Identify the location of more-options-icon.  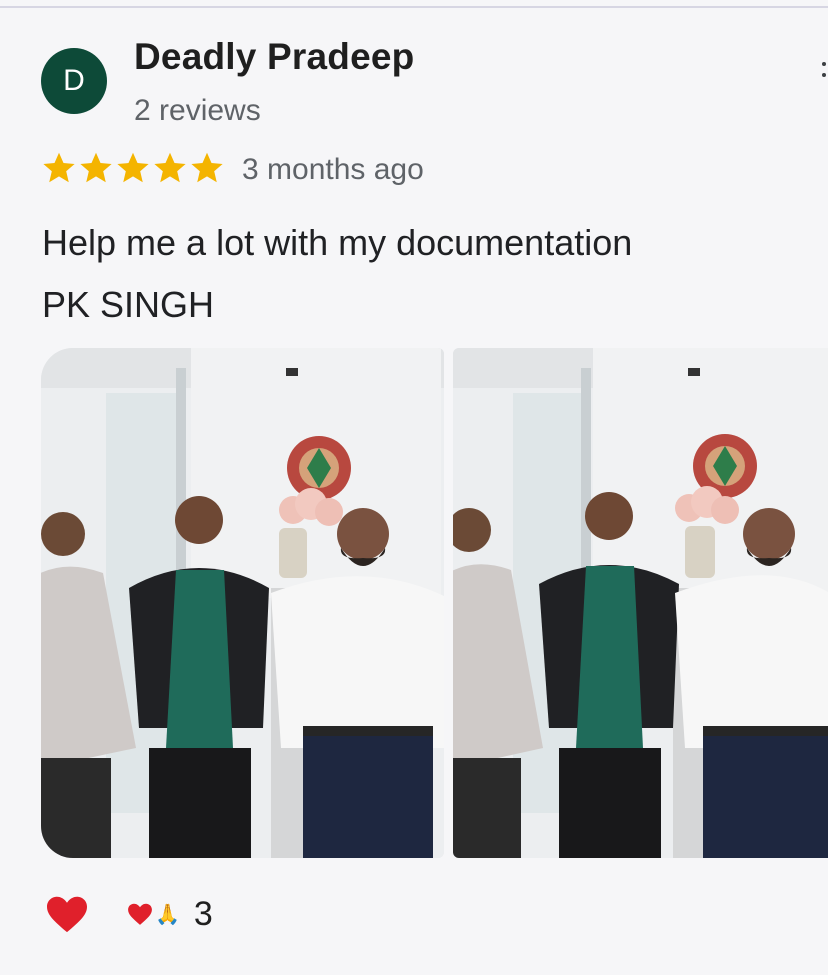
(825, 69).